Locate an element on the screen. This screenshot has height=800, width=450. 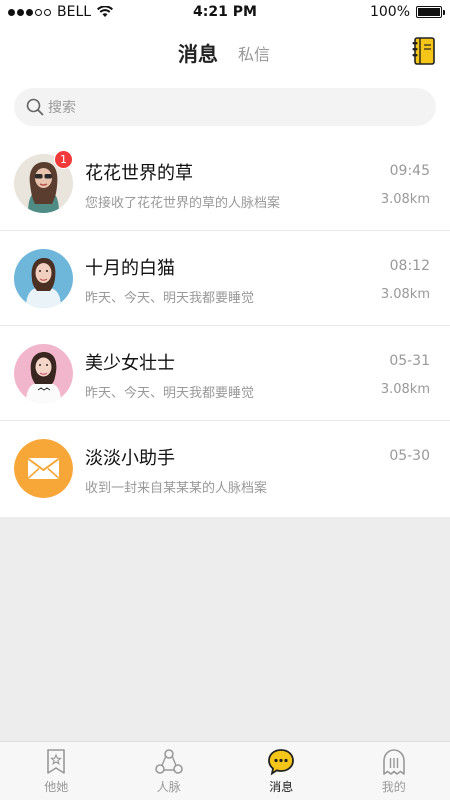
tab-bar: 他她 人脉 消息 我的 is located at coordinates (225, 770).